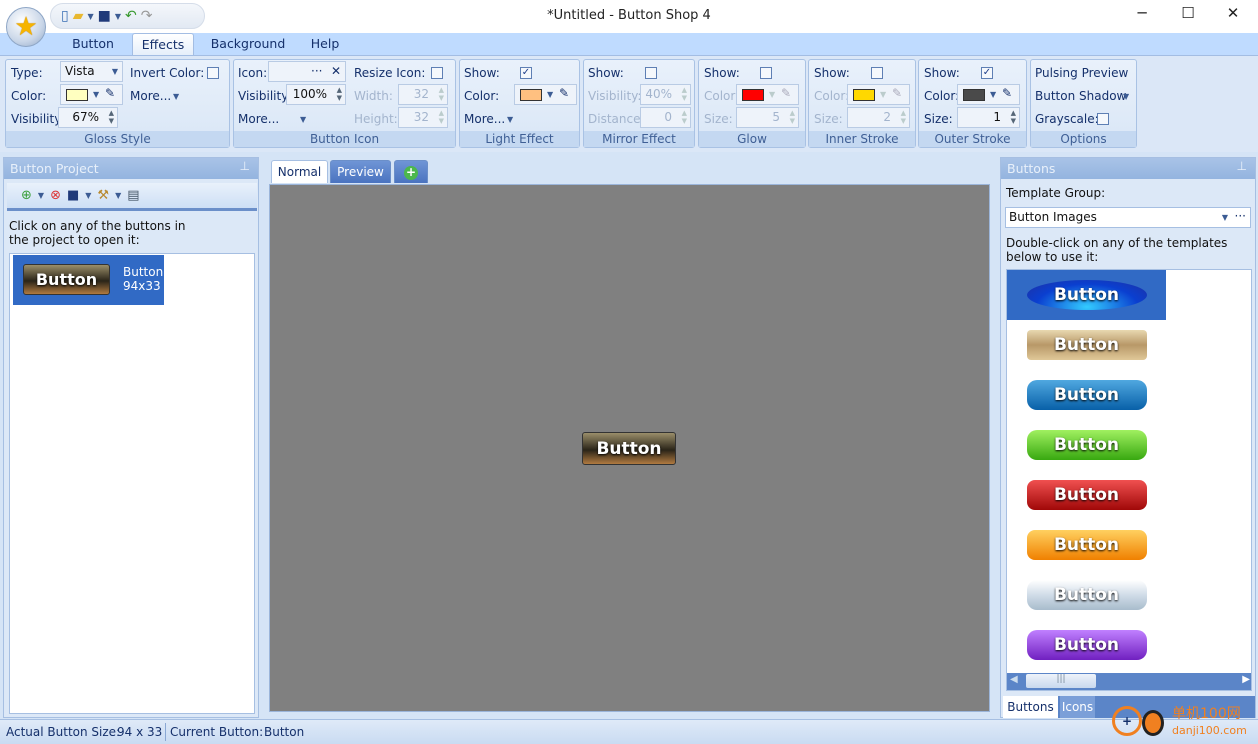  I want to click on inner-stroke-size-stepper: 2 ▲ ▼, so click(878, 117).